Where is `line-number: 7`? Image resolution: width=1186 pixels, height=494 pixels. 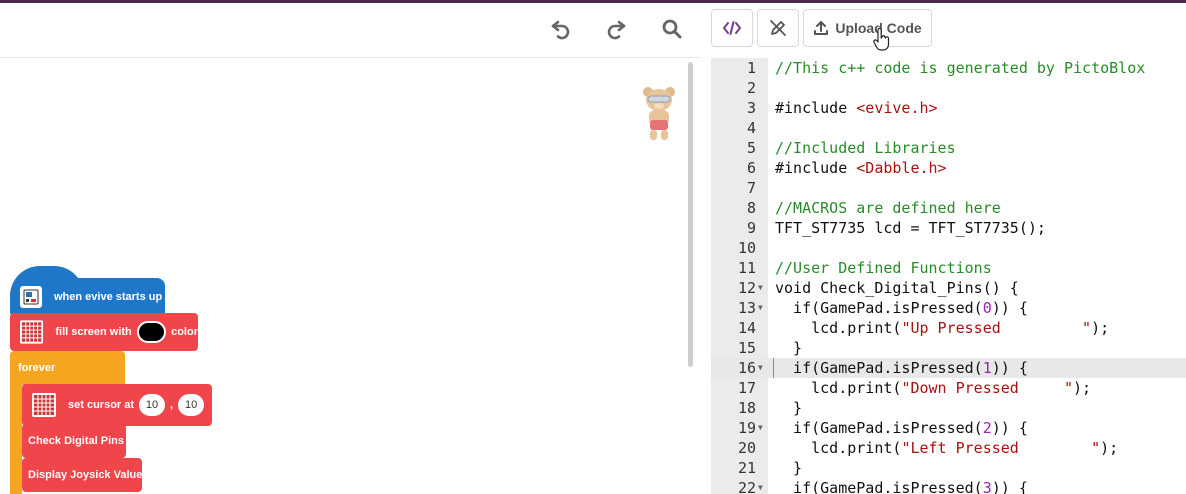 line-number: 7 is located at coordinates (751, 188).